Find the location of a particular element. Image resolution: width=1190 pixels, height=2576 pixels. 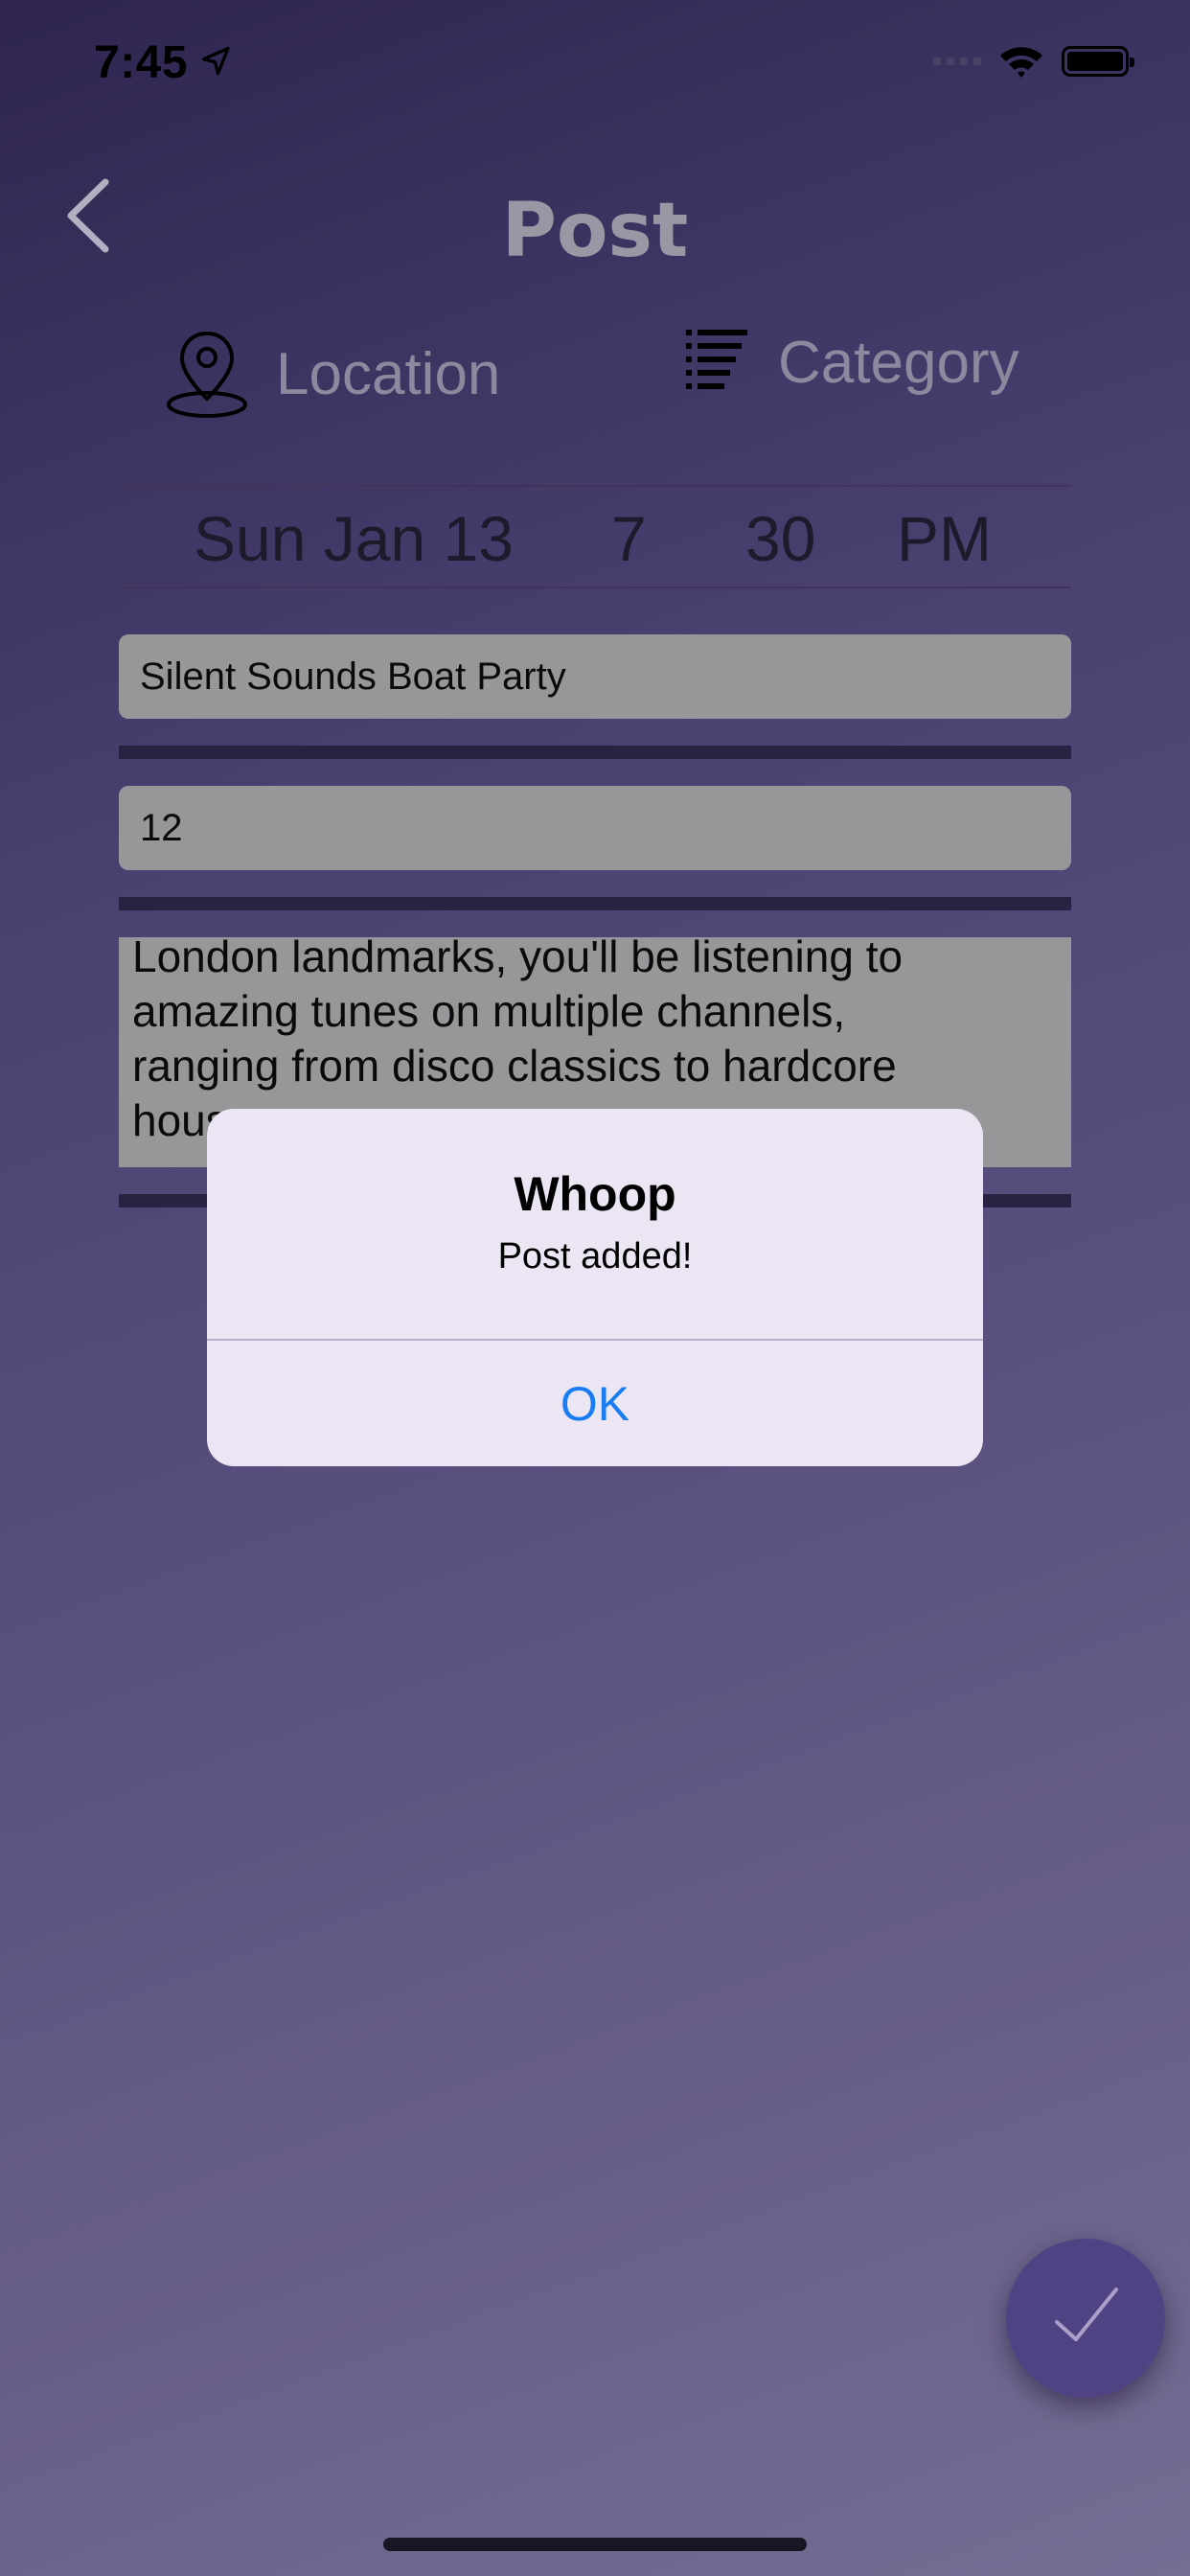

category-selector: Category is located at coordinates (851, 362).